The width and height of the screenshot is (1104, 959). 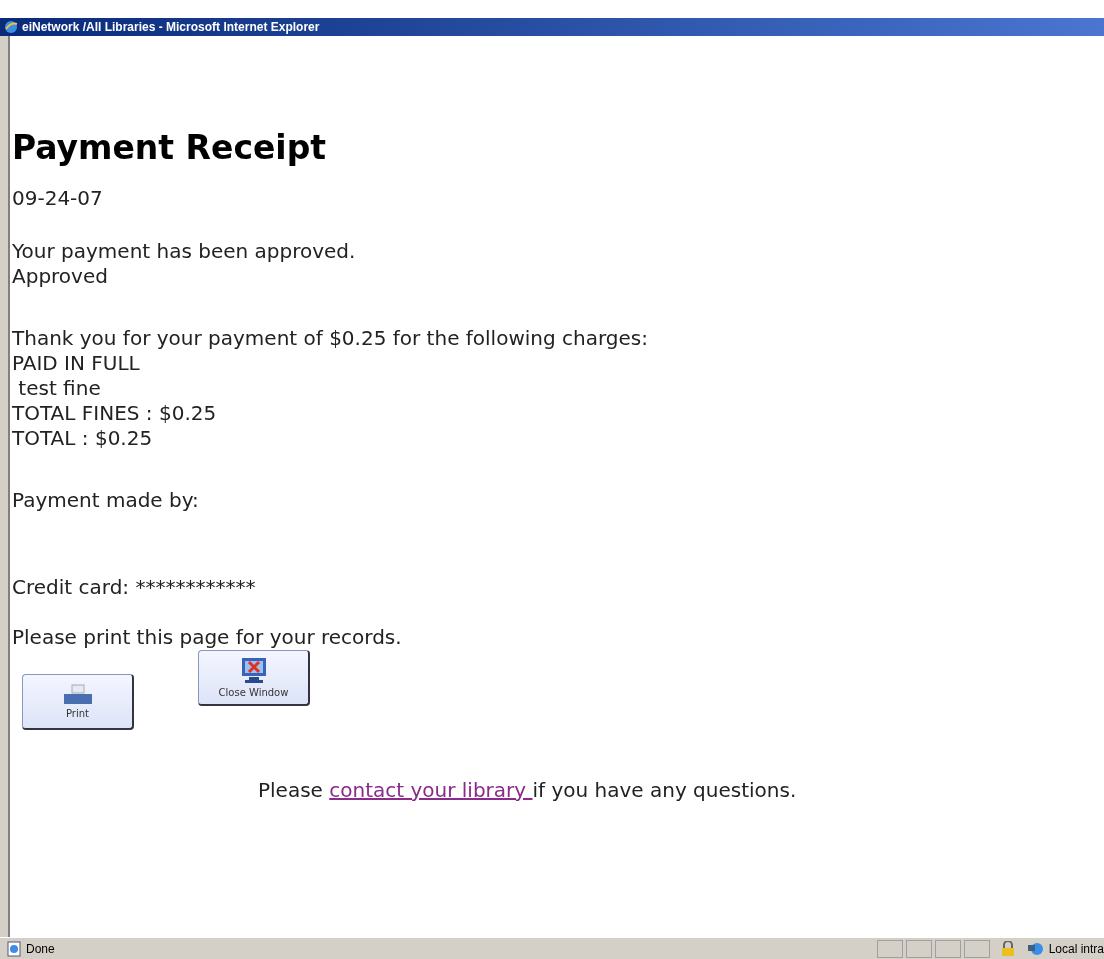 I want to click on payer-label: Payment made by:, so click(x=106, y=500).